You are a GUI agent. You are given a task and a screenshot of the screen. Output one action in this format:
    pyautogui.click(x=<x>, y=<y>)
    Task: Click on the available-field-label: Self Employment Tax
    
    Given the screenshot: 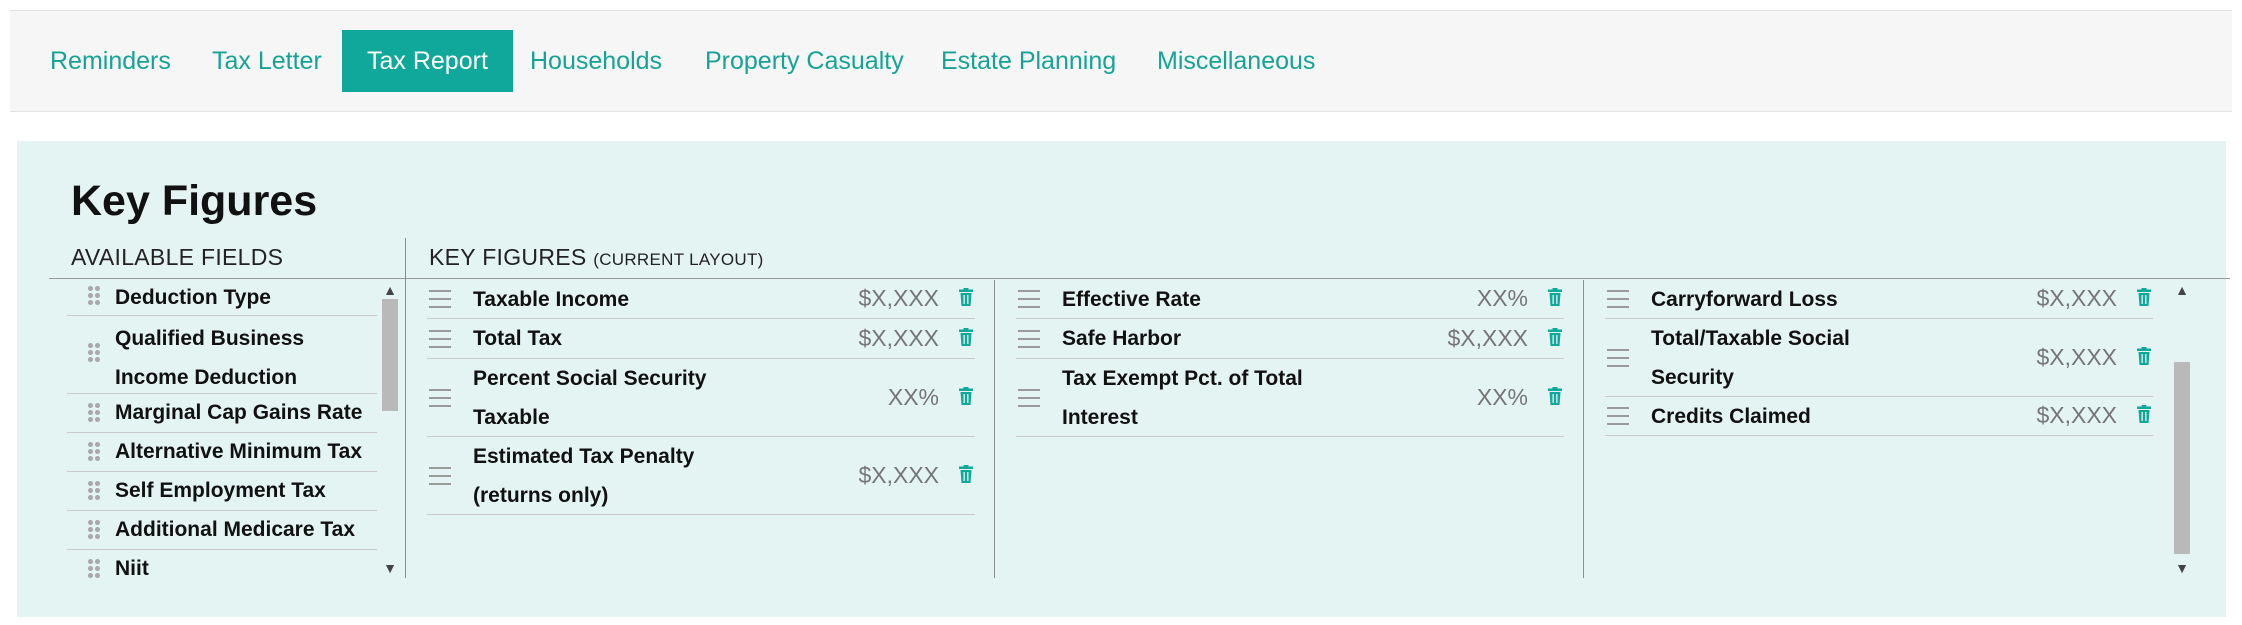 What is the action you would take?
    pyautogui.click(x=220, y=490)
    